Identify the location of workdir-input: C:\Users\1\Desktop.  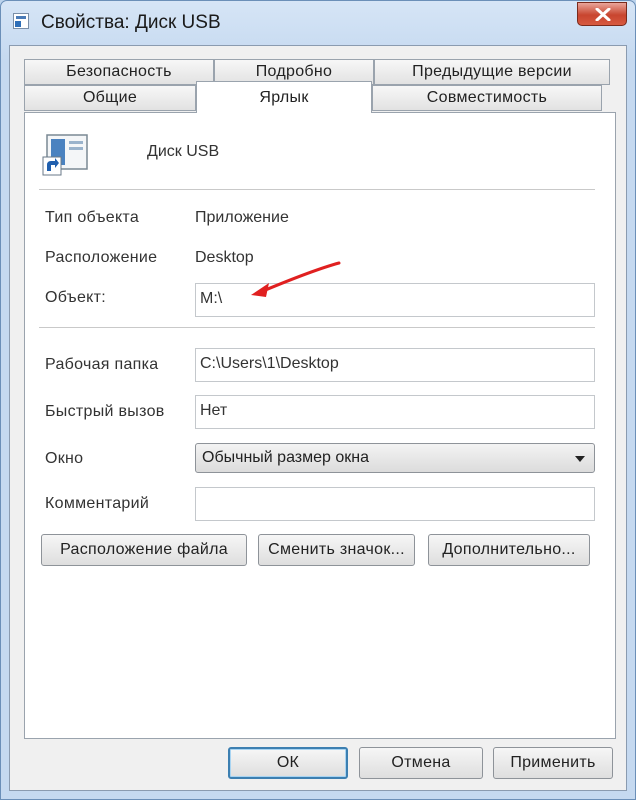
(395, 365).